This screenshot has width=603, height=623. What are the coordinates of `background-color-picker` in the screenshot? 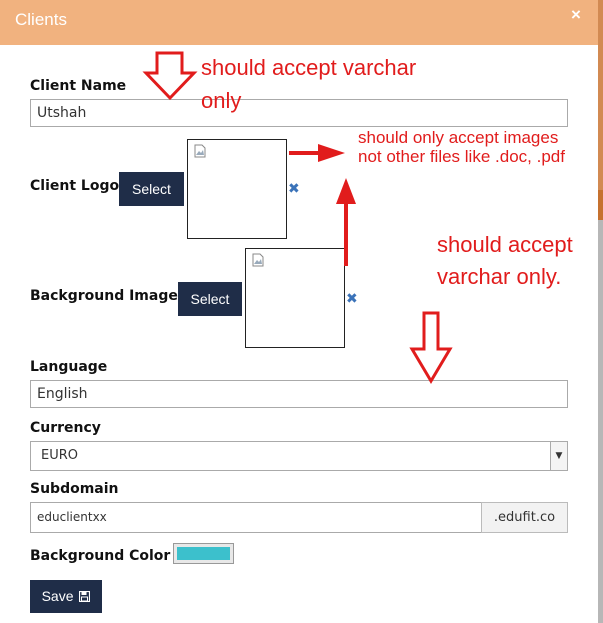 It's located at (203, 553).